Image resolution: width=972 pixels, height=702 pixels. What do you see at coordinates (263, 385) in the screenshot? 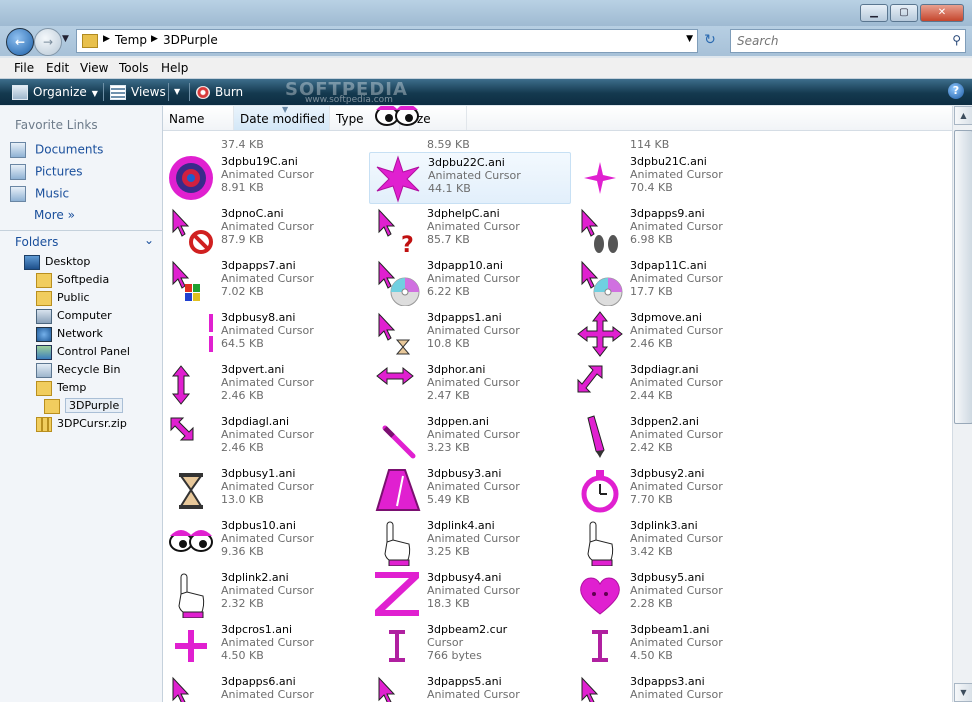
I see `file-tile: 3dpvert.ani Animated Cursor 2.46 KB` at bounding box center [263, 385].